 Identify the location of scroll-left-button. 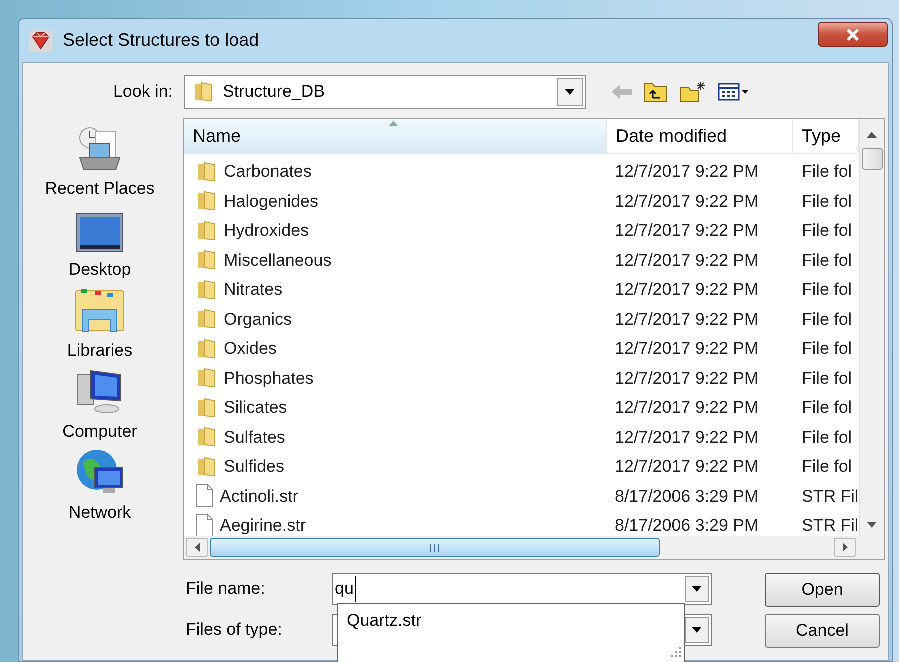
(197, 547).